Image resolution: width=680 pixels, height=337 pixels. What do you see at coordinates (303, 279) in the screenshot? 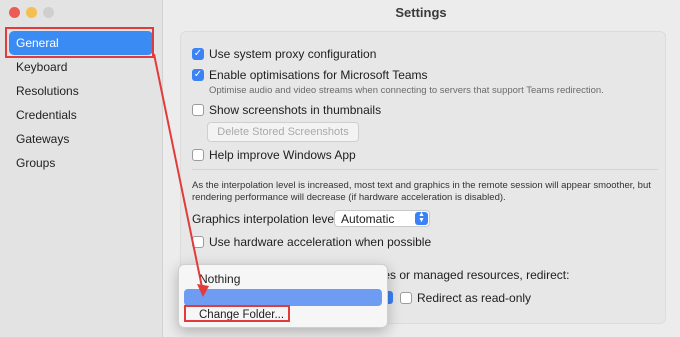
I see `popup-item-nothing: Nothing` at bounding box center [303, 279].